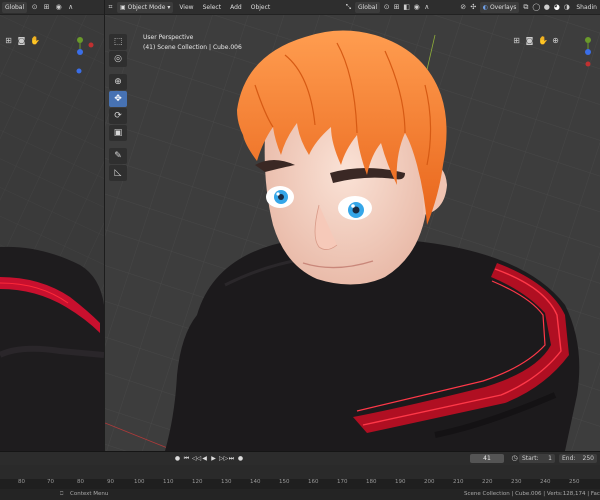 The height and width of the screenshot is (500, 600). What do you see at coordinates (204, 458) in the screenshot?
I see `play-reverse-icon: ◀` at bounding box center [204, 458].